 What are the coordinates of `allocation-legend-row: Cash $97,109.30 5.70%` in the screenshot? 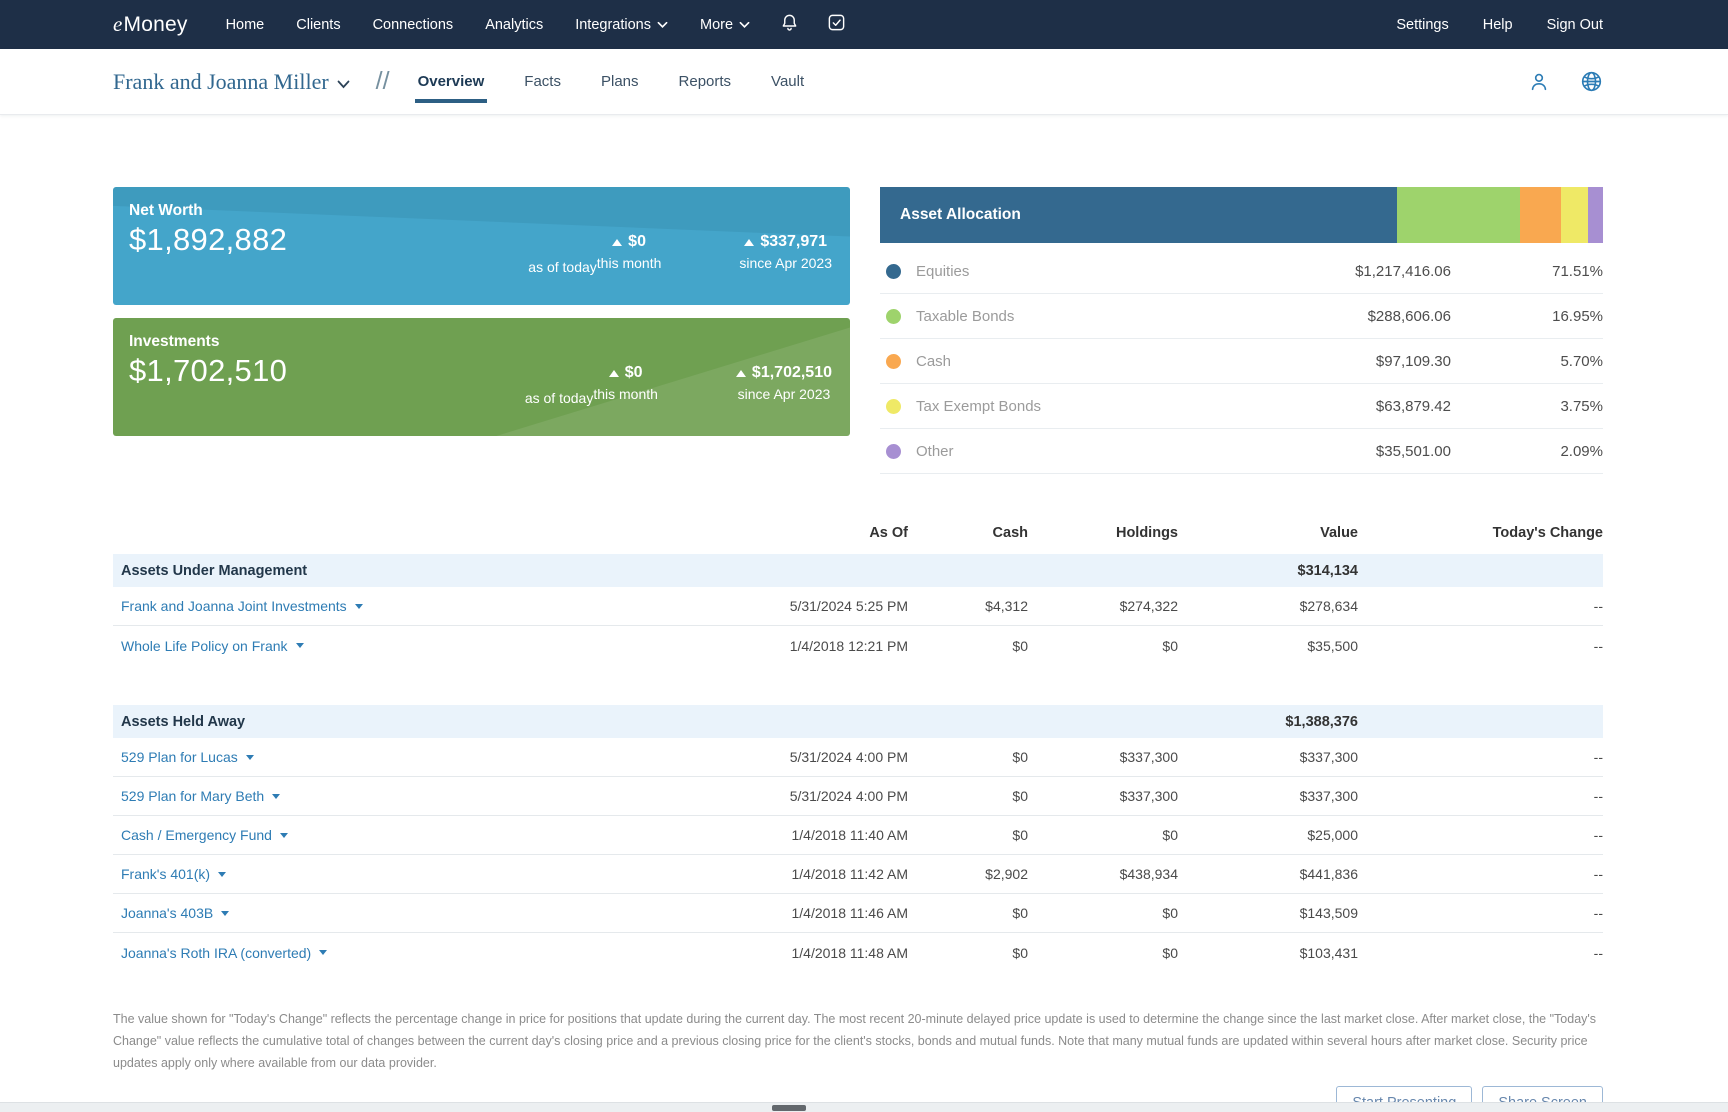 It's located at (1241, 361).